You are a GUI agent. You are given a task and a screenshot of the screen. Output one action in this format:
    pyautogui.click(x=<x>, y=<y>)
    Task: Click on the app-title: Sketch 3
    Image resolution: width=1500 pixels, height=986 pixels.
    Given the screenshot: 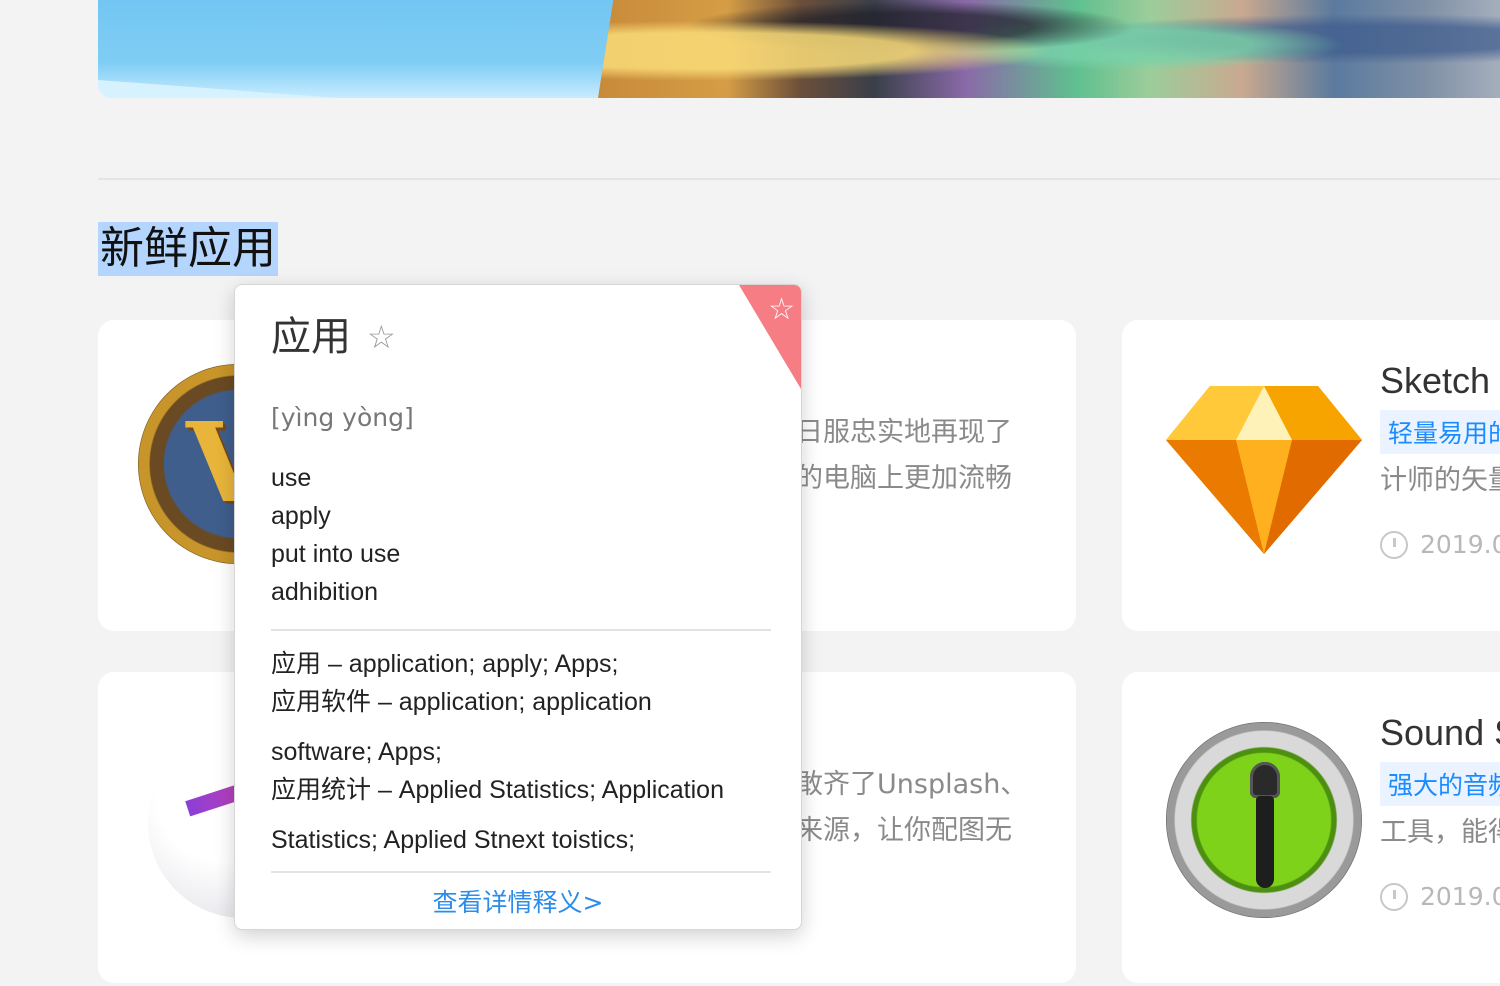 What is the action you would take?
    pyautogui.click(x=1440, y=381)
    